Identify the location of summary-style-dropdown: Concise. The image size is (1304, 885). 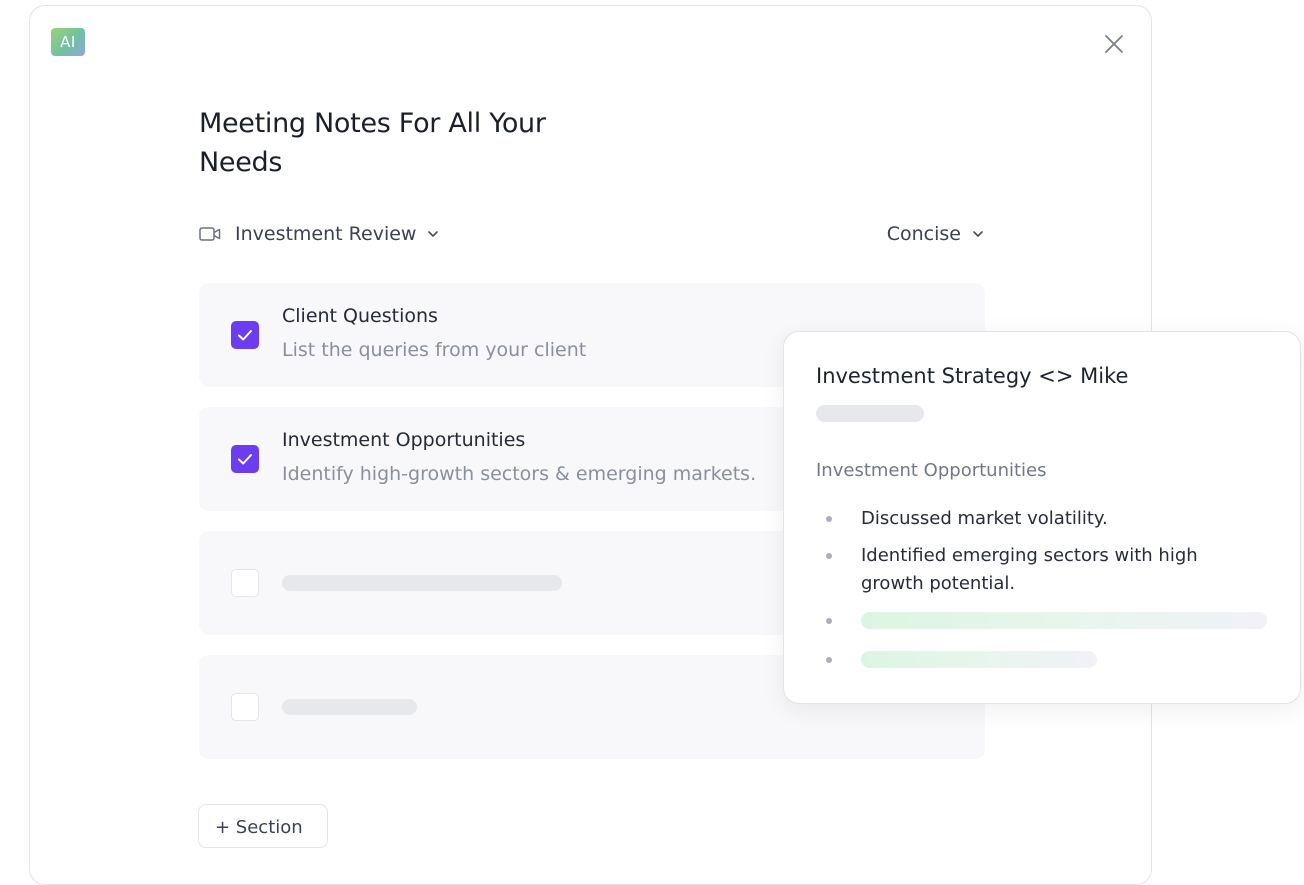
(936, 234).